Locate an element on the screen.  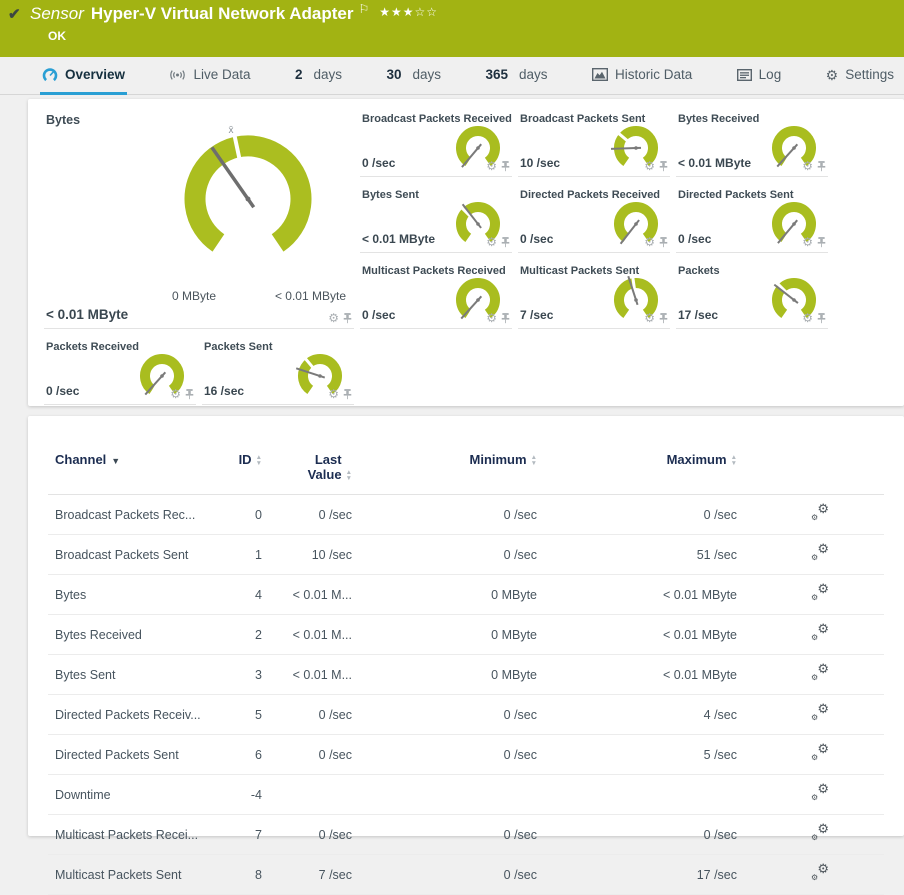
tab-live-data: Live Data is located at coordinates (209, 76).